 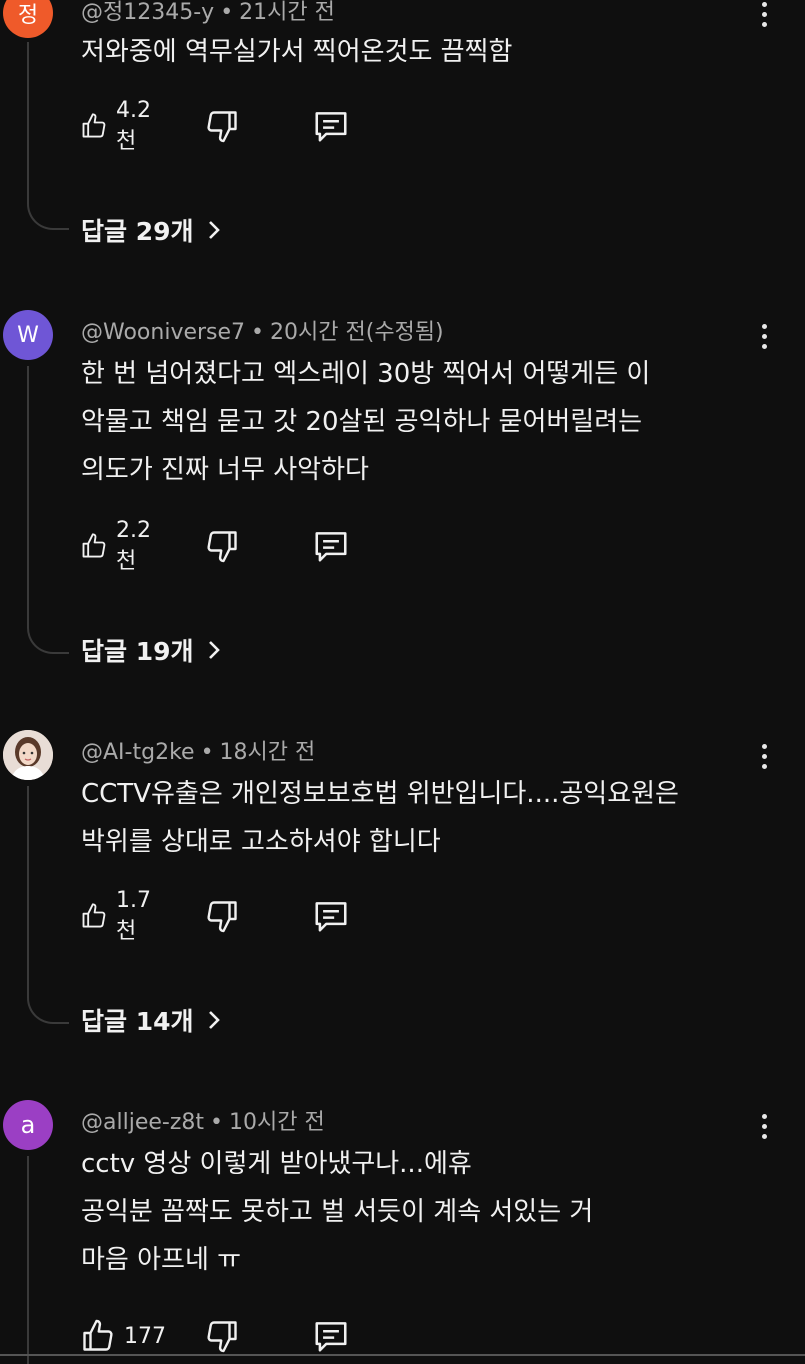 I want to click on comment-line: cctv 영상 이렇게 받아냈구나...에휴, so click(x=276, y=1164).